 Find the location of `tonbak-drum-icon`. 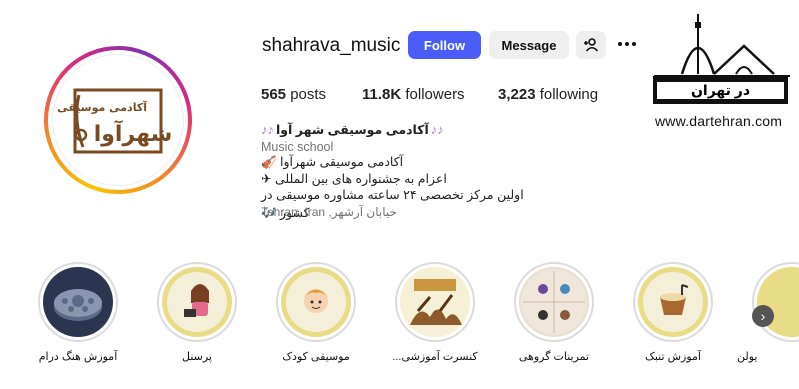

tonbak-drum-icon is located at coordinates (673, 302).